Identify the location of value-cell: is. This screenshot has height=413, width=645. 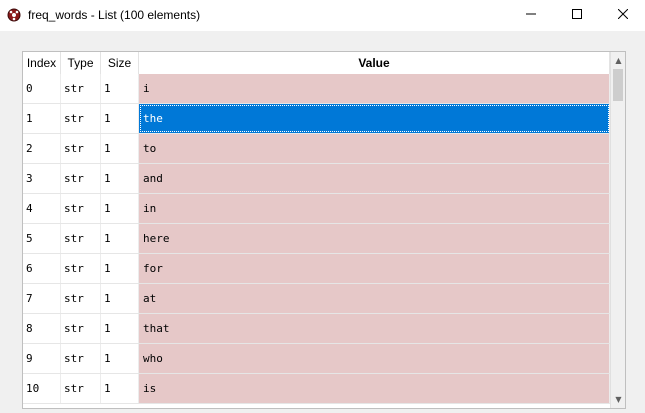
(374, 388).